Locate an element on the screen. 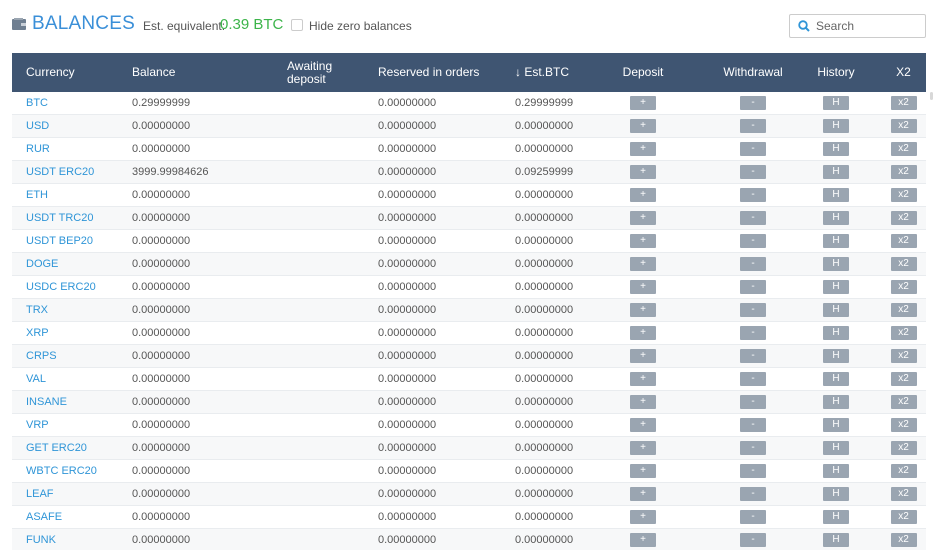  search-box is located at coordinates (857, 26).